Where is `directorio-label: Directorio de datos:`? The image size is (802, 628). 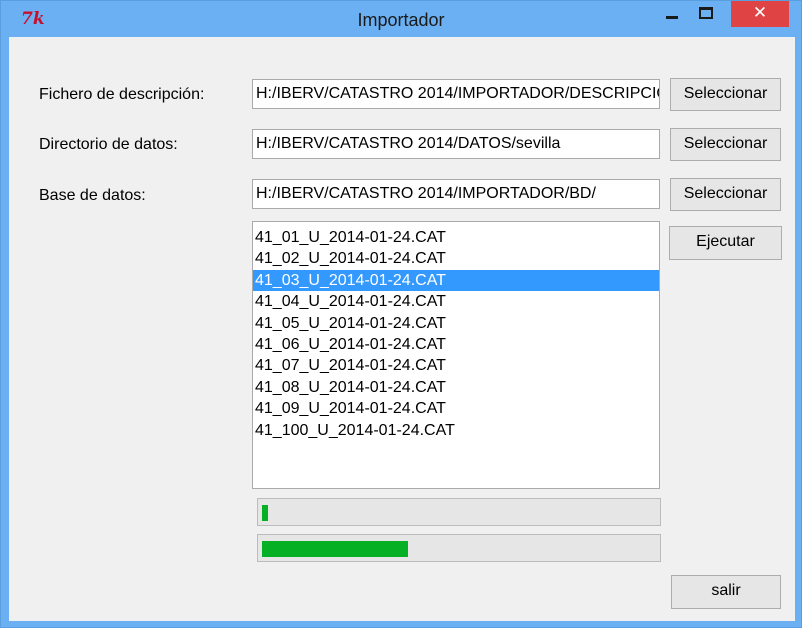 directorio-label: Directorio de datos: is located at coordinates (108, 144).